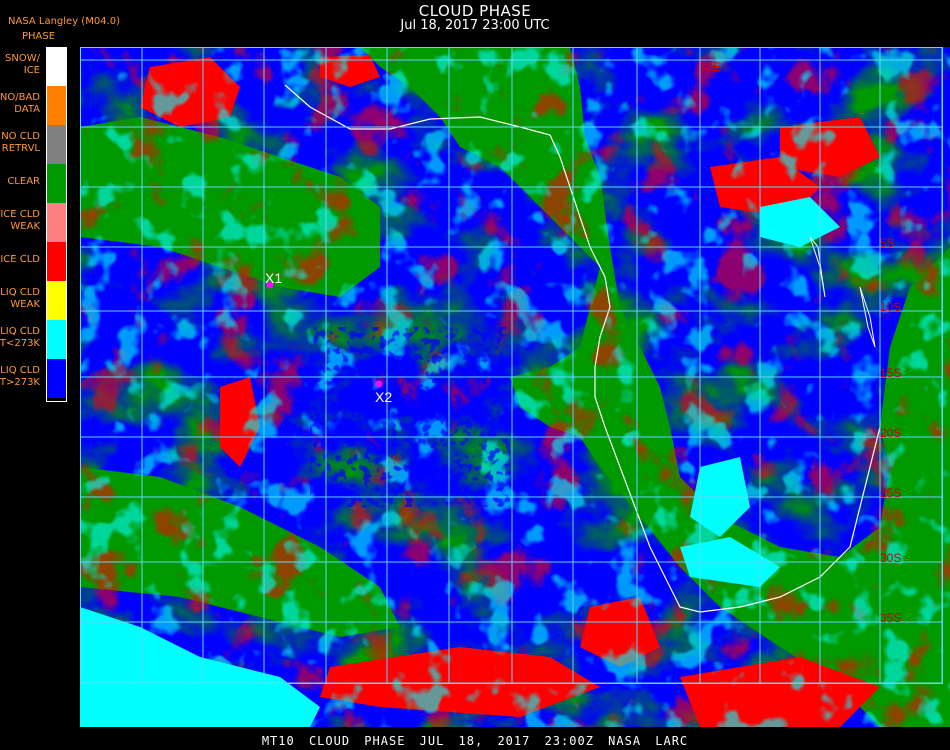  What do you see at coordinates (383, 397) in the screenshot?
I see `marker-x2-label: X2` at bounding box center [383, 397].